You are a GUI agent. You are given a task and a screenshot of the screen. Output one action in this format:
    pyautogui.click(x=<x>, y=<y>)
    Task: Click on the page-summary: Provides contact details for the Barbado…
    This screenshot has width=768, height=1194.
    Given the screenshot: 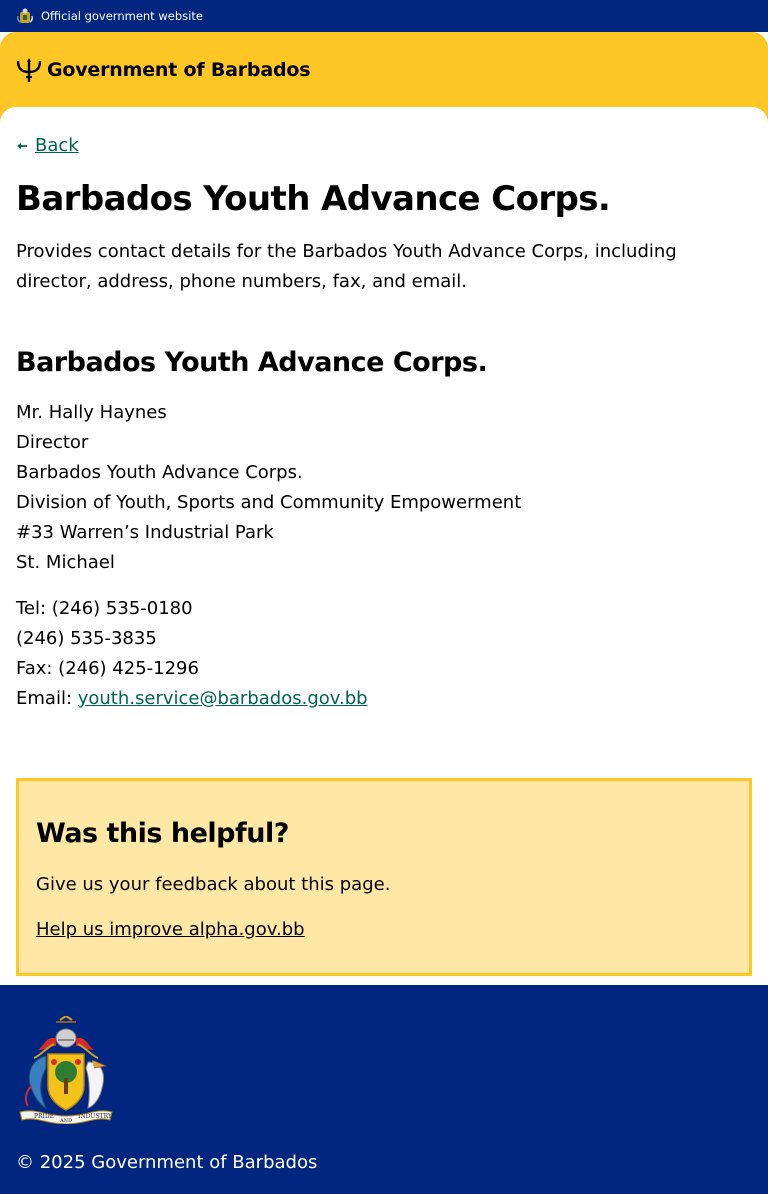 What is the action you would take?
    pyautogui.click(x=346, y=266)
    